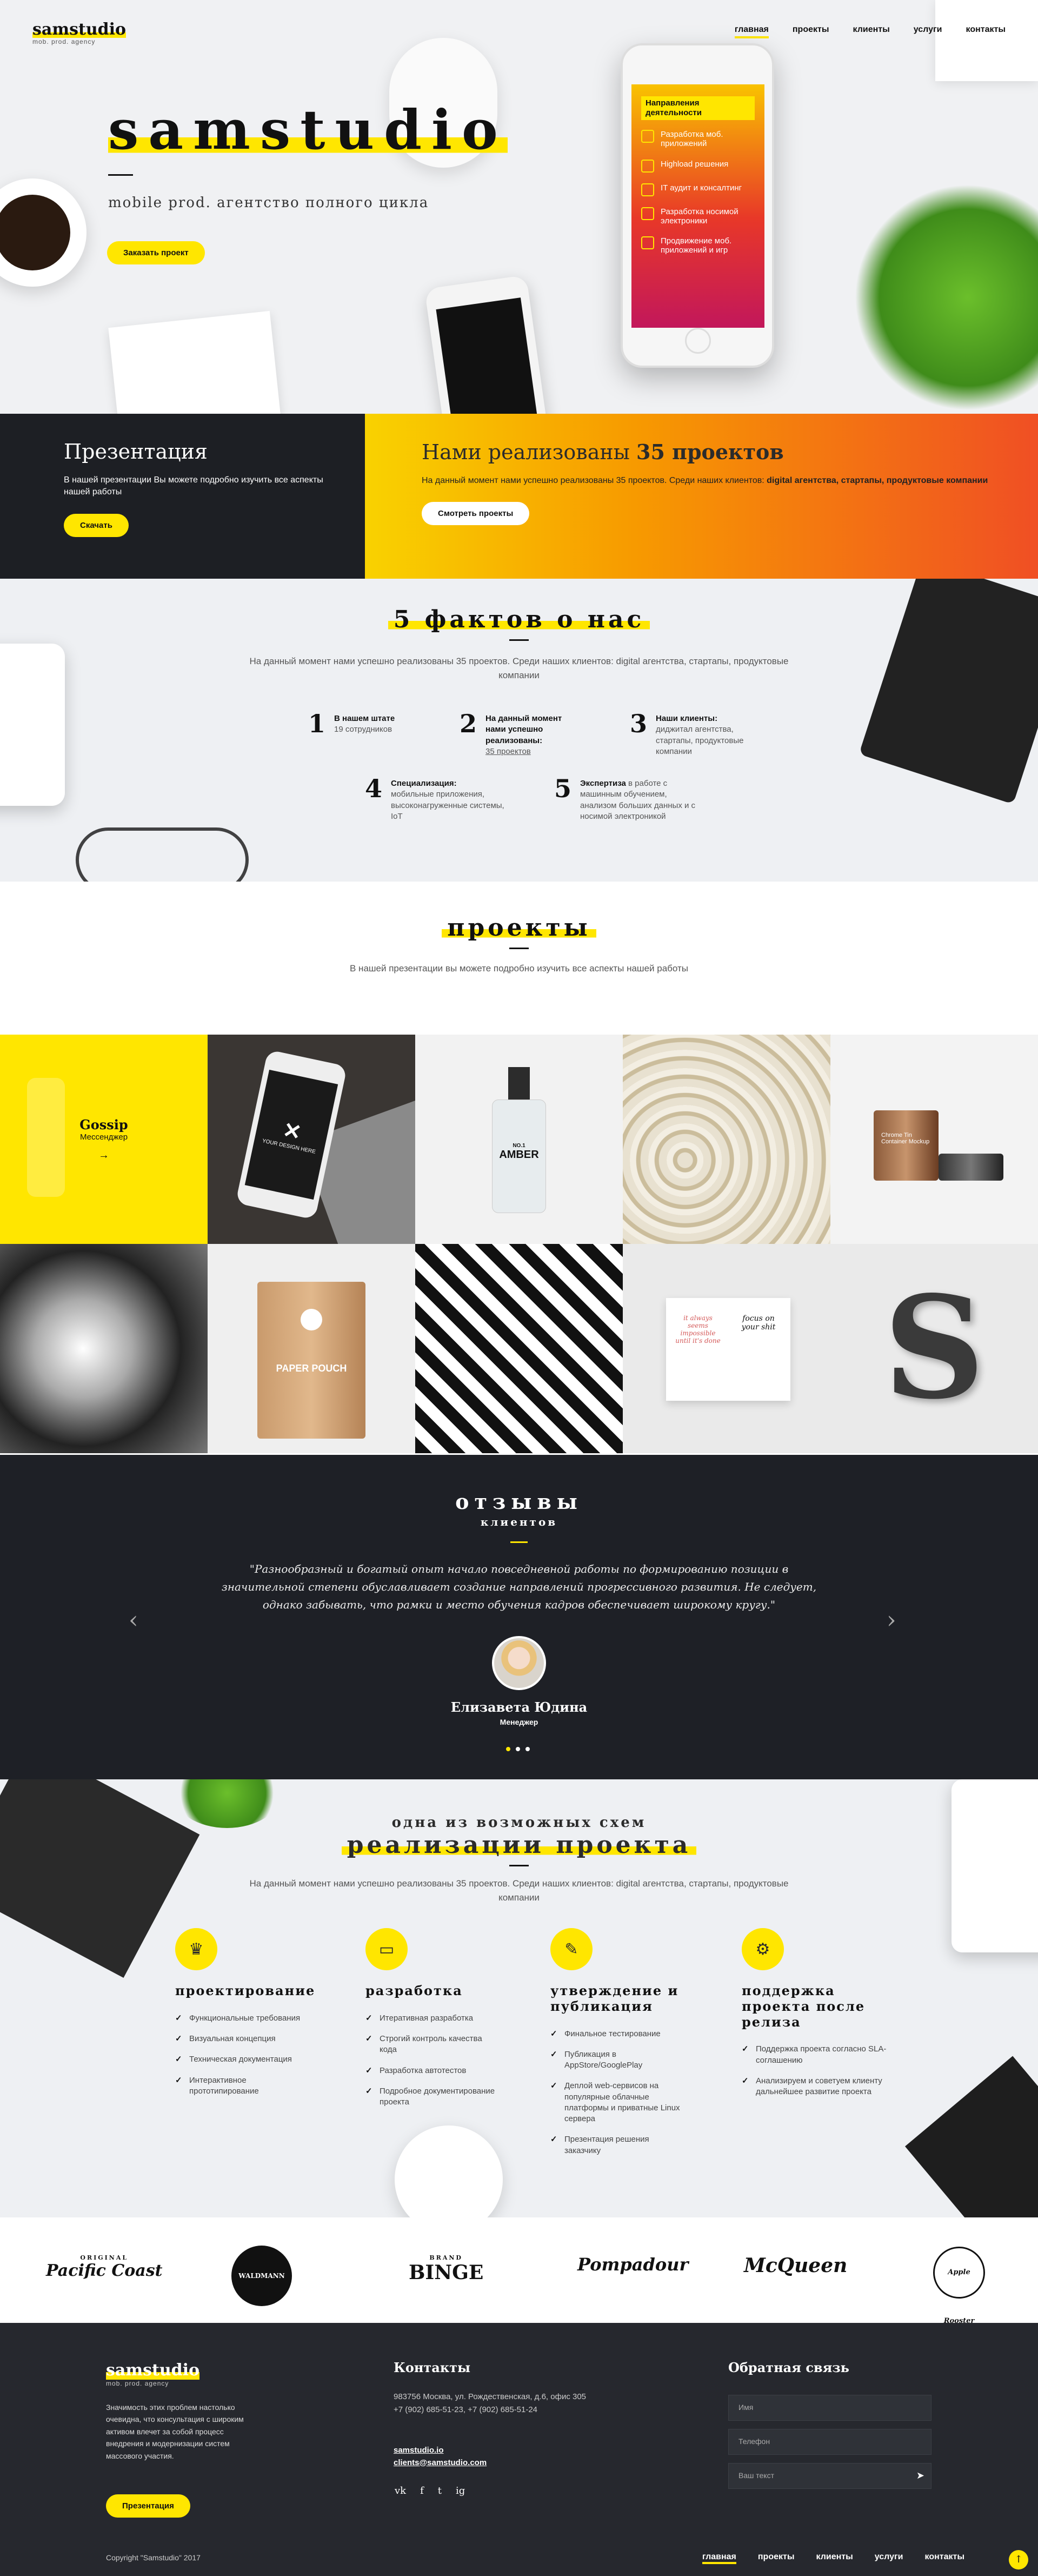 This screenshot has height=2576, width=1038. I want to click on message-field: Ваш текст ➤, so click(829, 2476).